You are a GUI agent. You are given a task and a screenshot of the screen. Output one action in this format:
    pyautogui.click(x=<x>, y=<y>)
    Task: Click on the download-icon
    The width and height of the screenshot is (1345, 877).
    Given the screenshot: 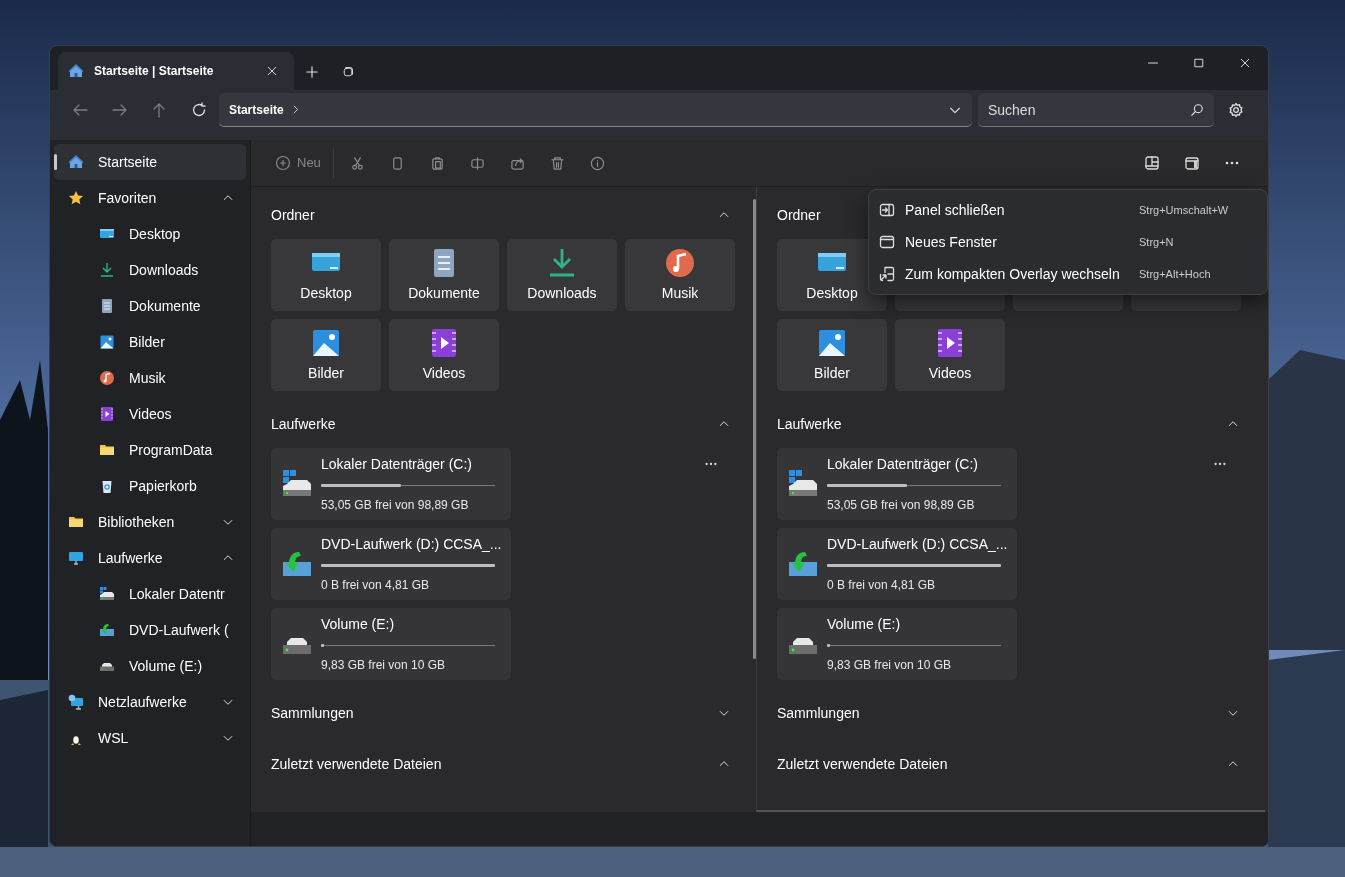 What is the action you would take?
    pyautogui.click(x=107, y=270)
    